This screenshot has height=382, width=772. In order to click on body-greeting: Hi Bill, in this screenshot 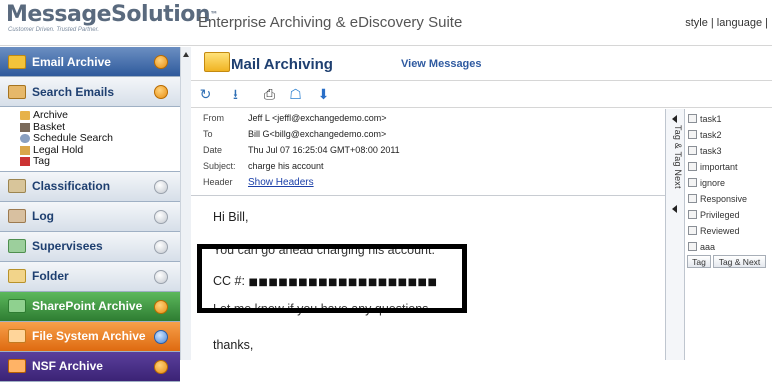, I will do `click(231, 217)`.